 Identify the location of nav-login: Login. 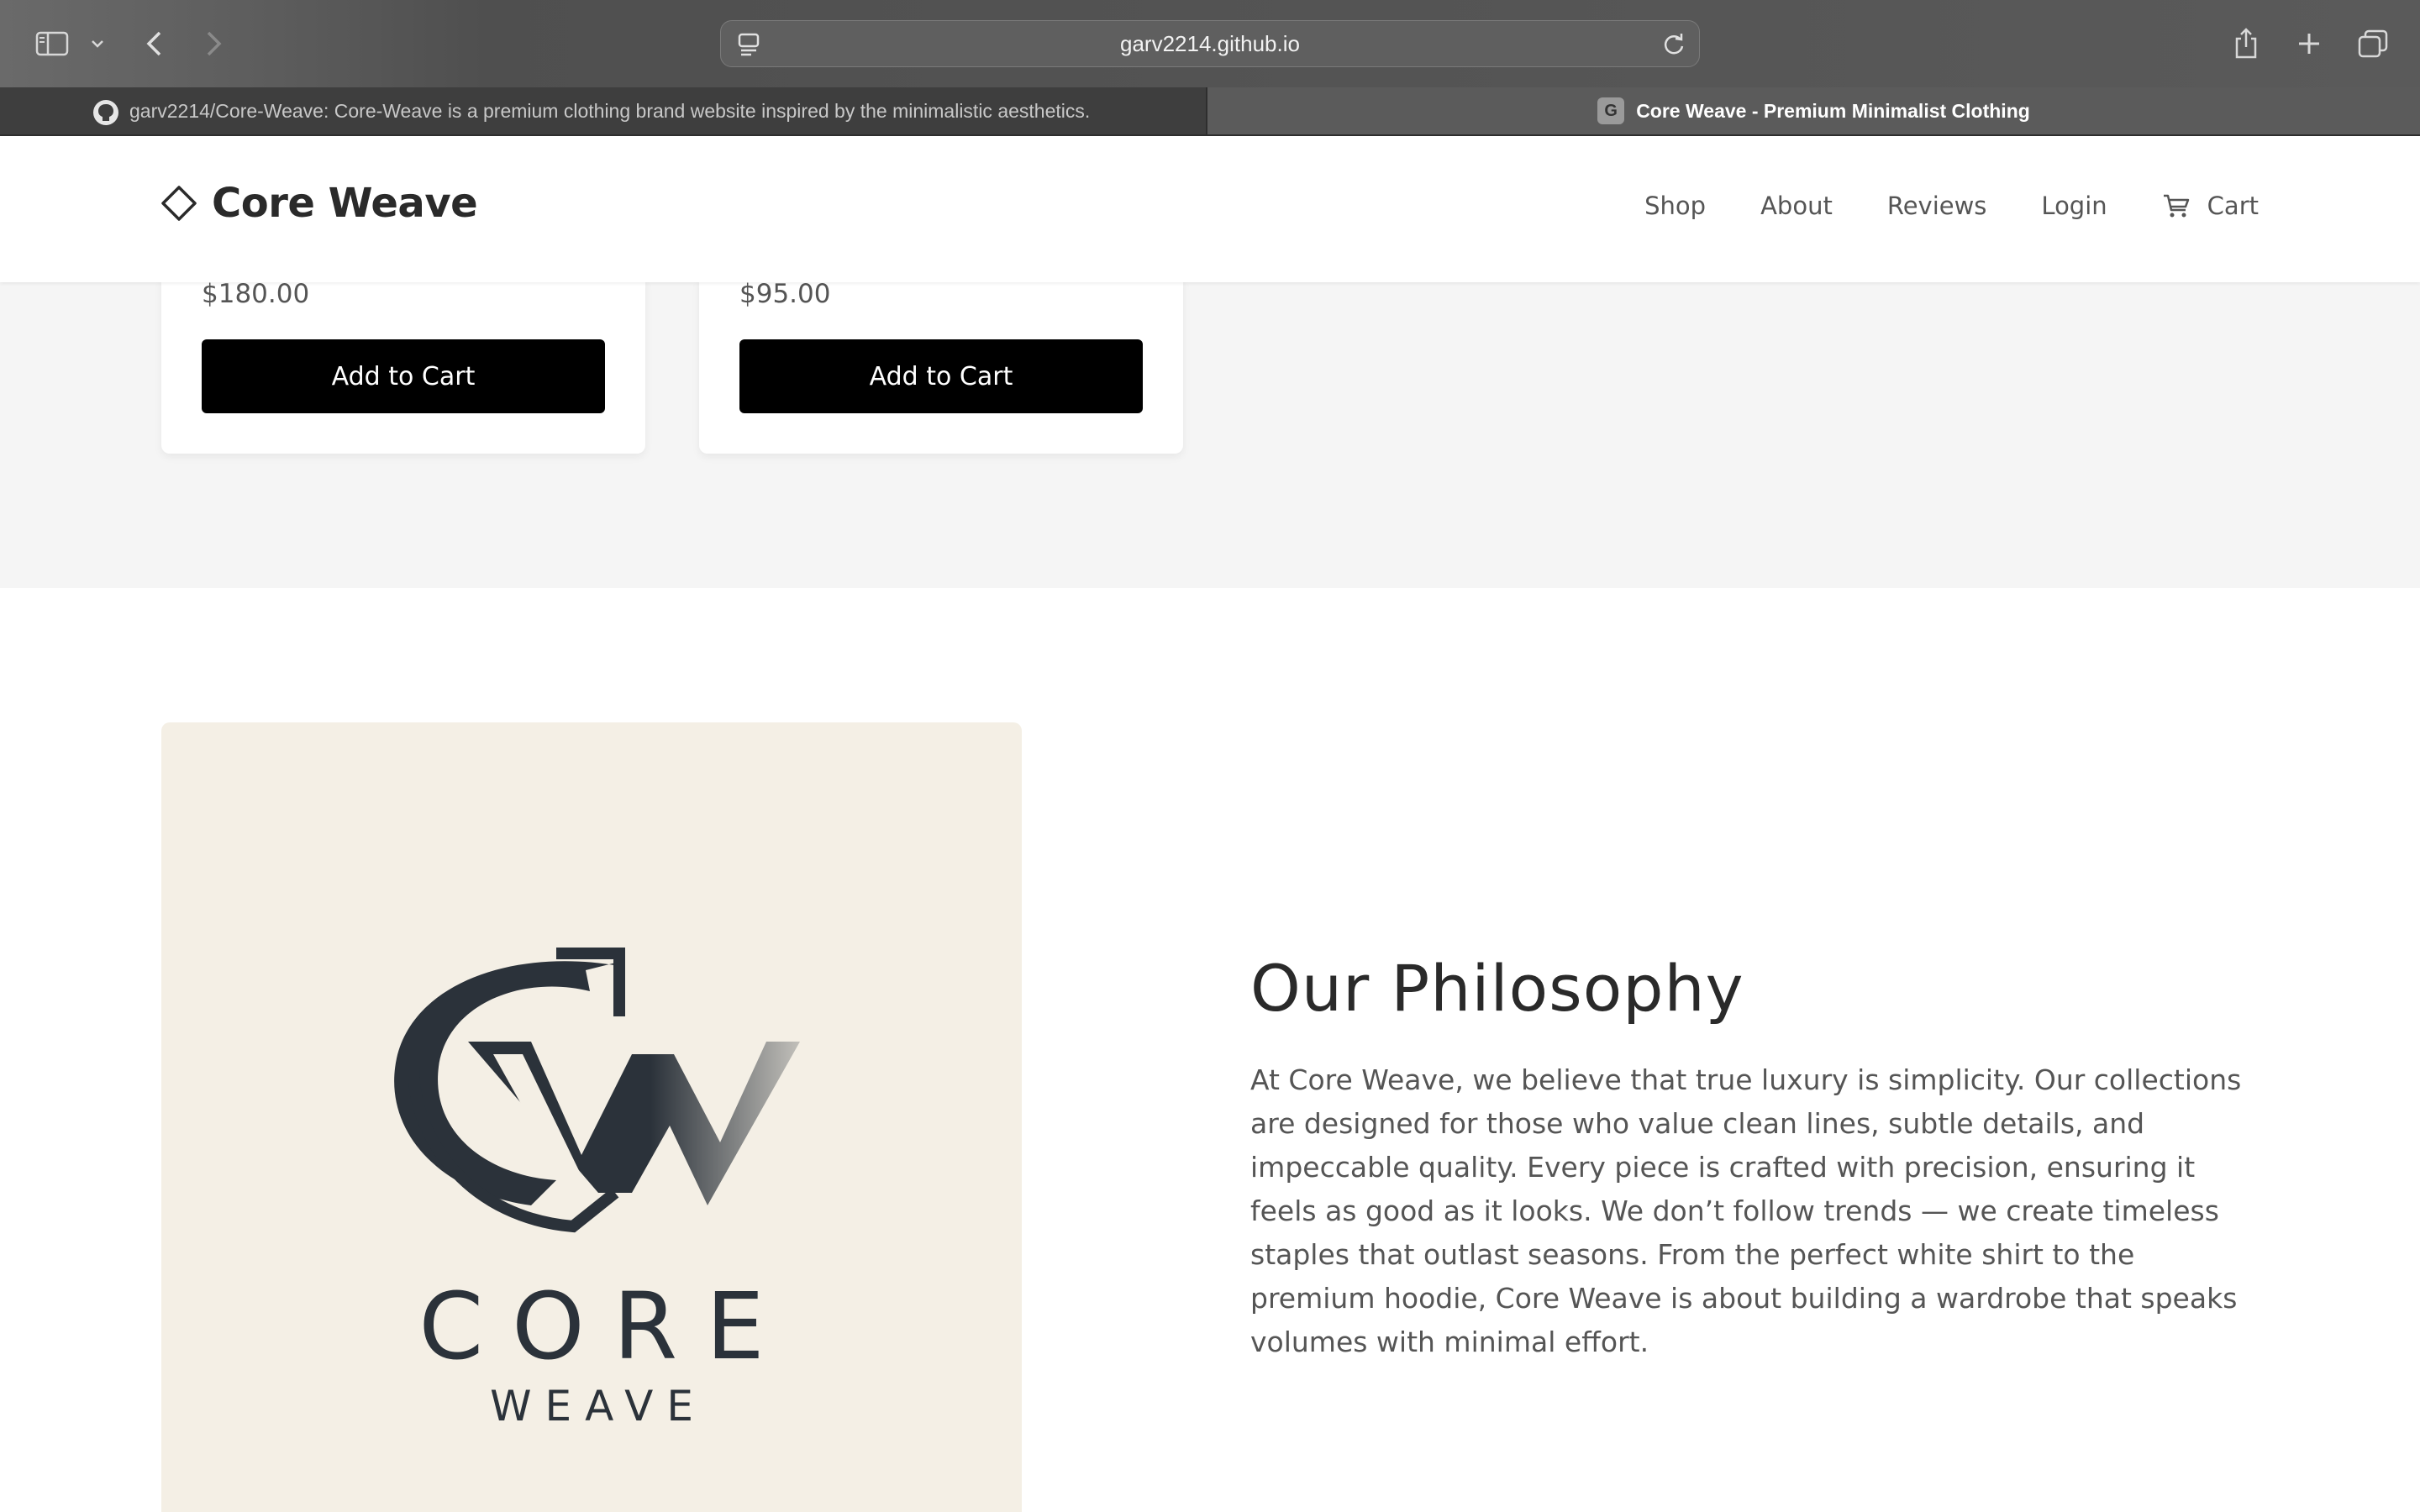
(2074, 206).